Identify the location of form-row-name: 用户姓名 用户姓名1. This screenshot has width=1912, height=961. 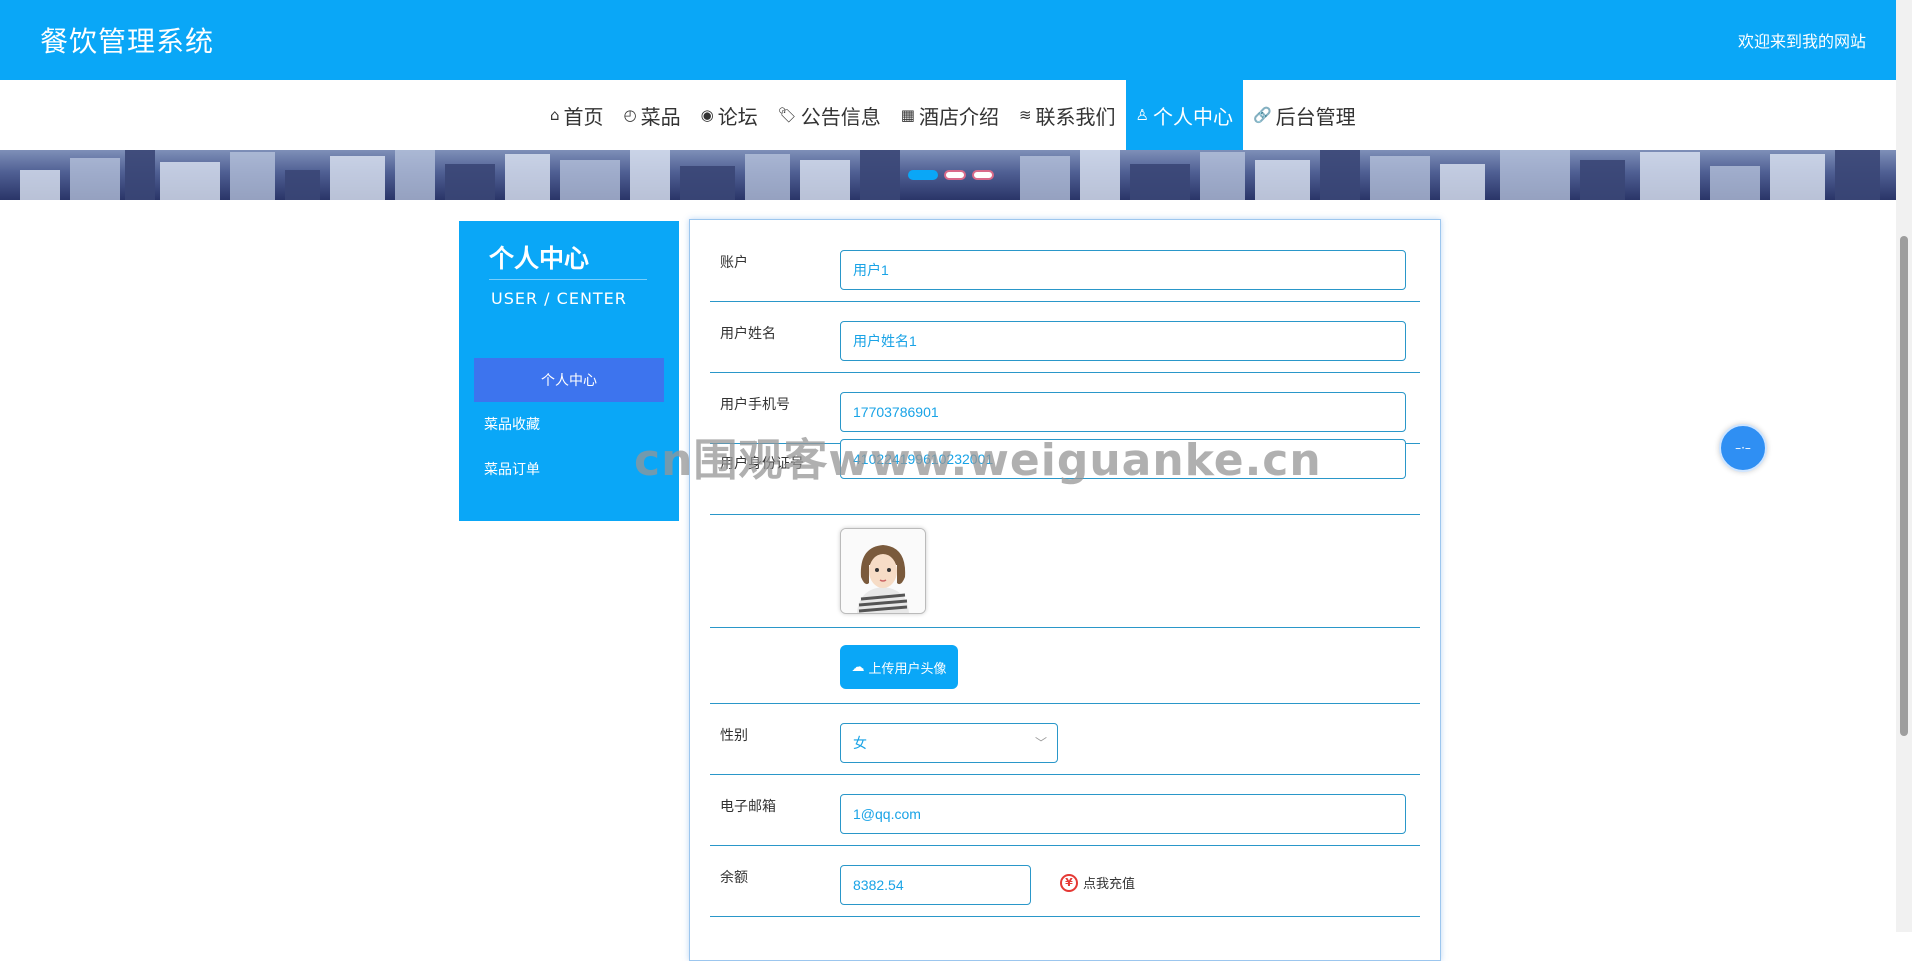
(1065, 337).